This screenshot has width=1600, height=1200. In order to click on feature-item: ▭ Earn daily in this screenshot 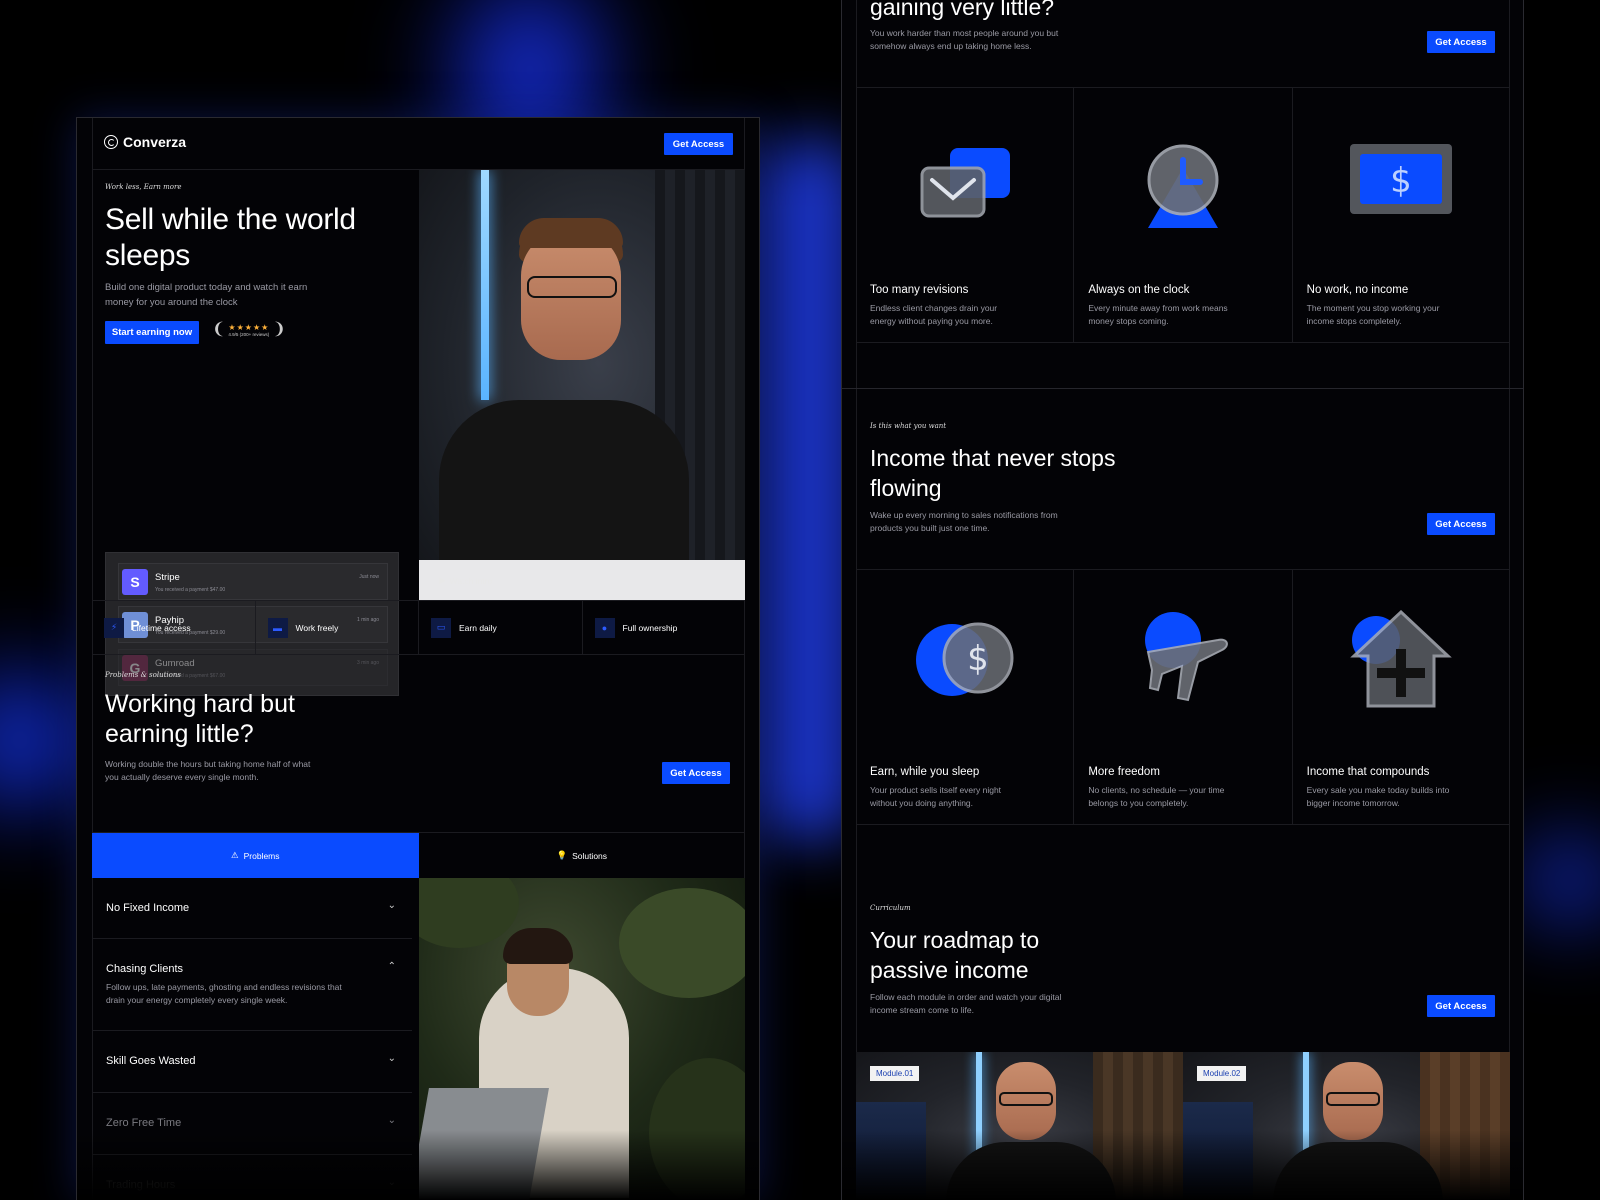, I will do `click(501, 627)`.